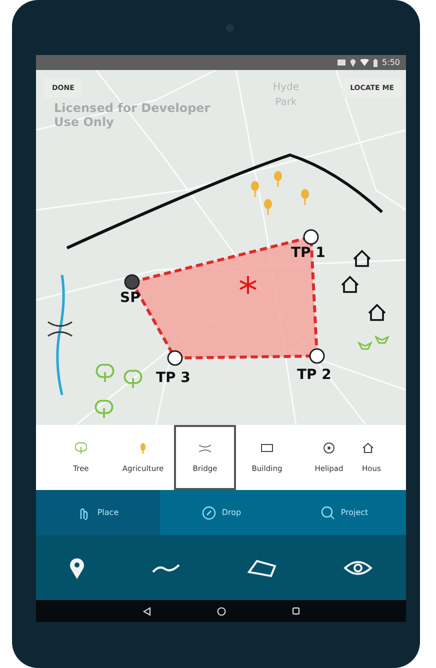 This screenshot has height=668, width=436. What do you see at coordinates (314, 375) in the screenshot?
I see `point-label: TP 2` at bounding box center [314, 375].